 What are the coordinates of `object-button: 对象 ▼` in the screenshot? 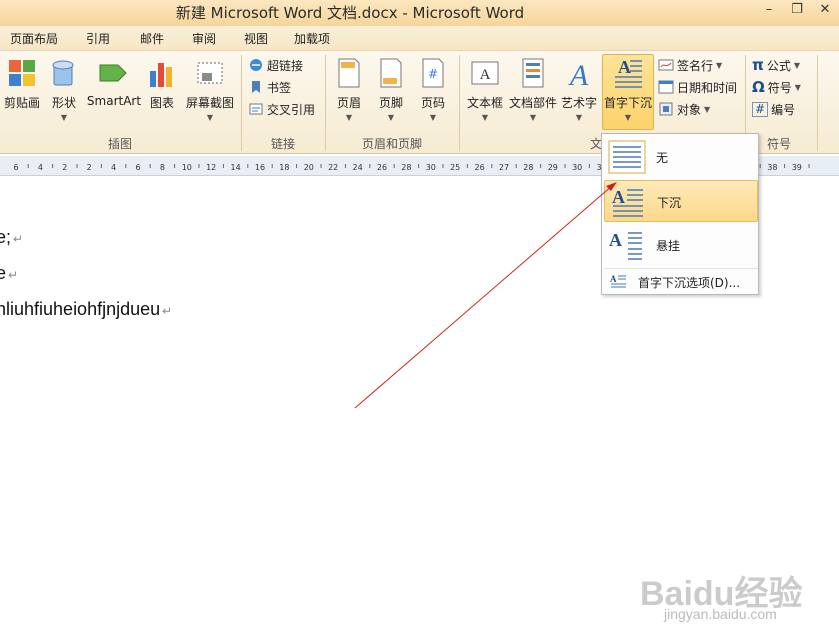 It's located at (684, 109).